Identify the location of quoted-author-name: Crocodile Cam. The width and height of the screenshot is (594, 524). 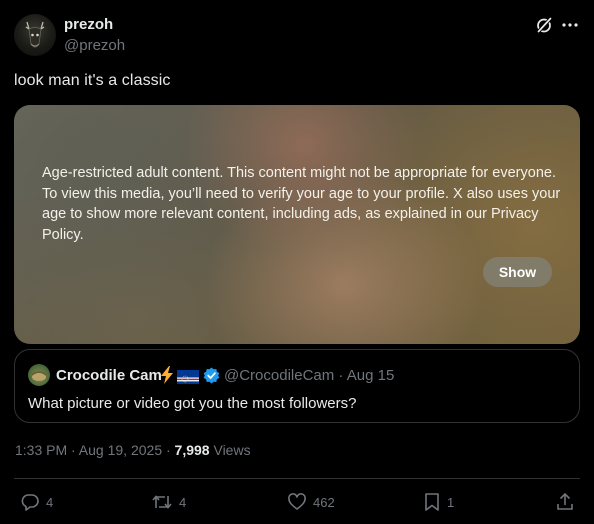
(109, 375).